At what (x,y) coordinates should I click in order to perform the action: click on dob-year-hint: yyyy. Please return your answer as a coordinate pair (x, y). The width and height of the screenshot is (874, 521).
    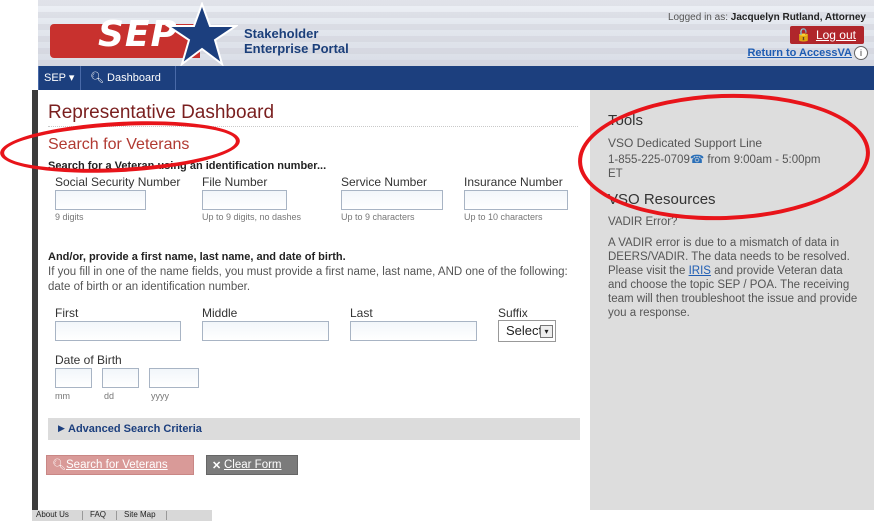
    Looking at the image, I should click on (160, 396).